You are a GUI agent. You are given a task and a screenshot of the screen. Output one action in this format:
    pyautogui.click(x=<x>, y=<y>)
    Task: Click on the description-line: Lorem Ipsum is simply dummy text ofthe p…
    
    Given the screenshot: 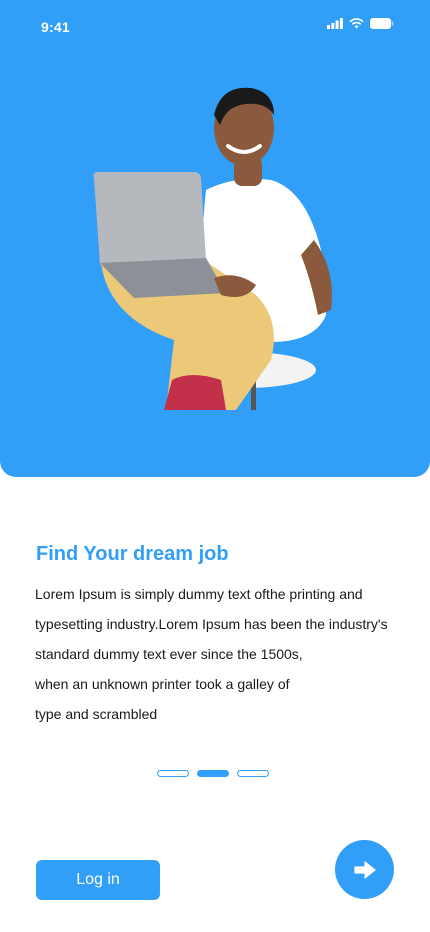 What is the action you would take?
    pyautogui.click(x=199, y=594)
    